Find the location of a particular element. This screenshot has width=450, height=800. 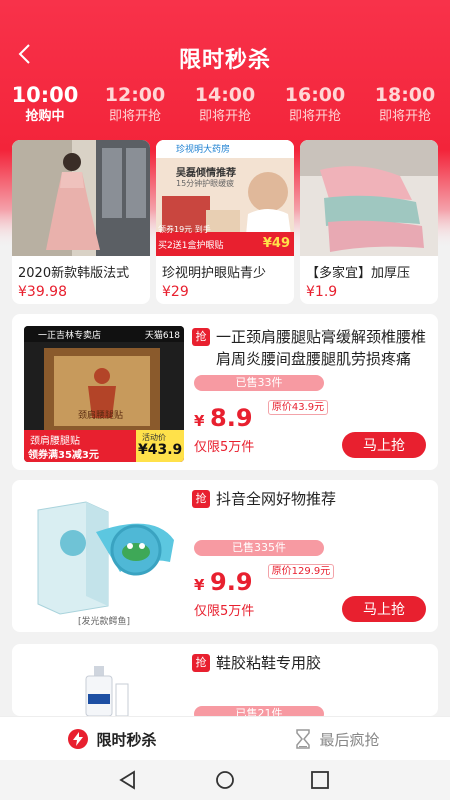

time-slot-status: 抢购中 is located at coordinates (45, 116).